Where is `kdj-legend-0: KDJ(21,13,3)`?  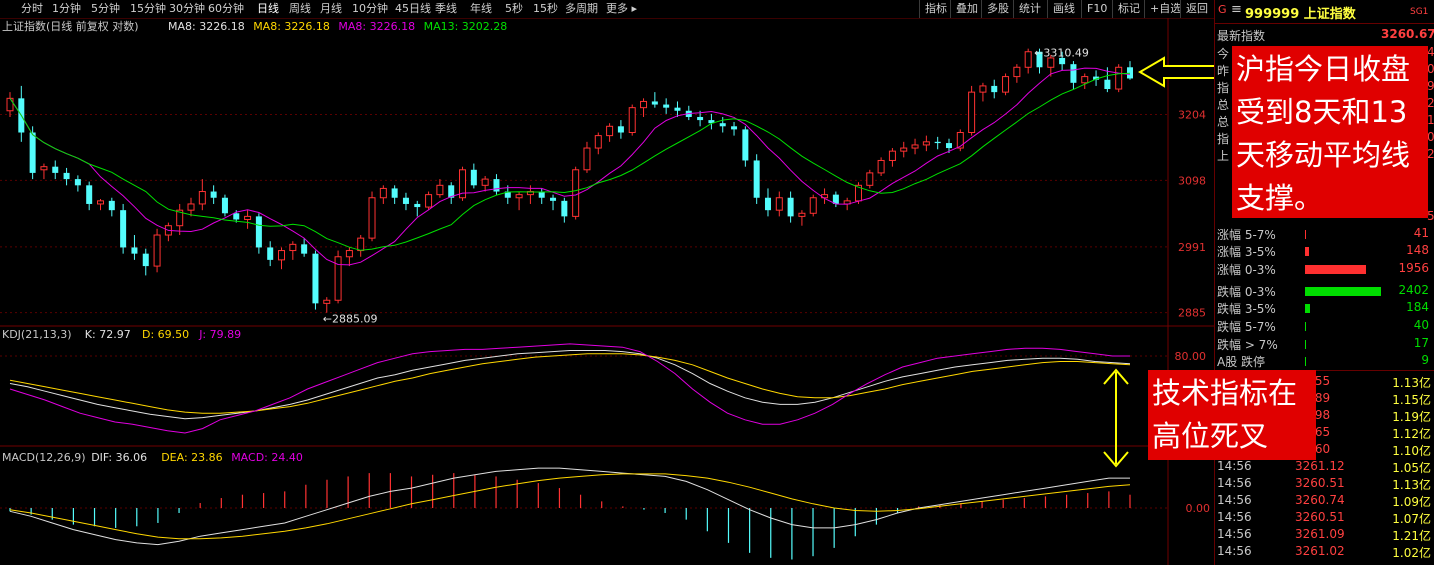 kdj-legend-0: KDJ(21,13,3) is located at coordinates (37, 334).